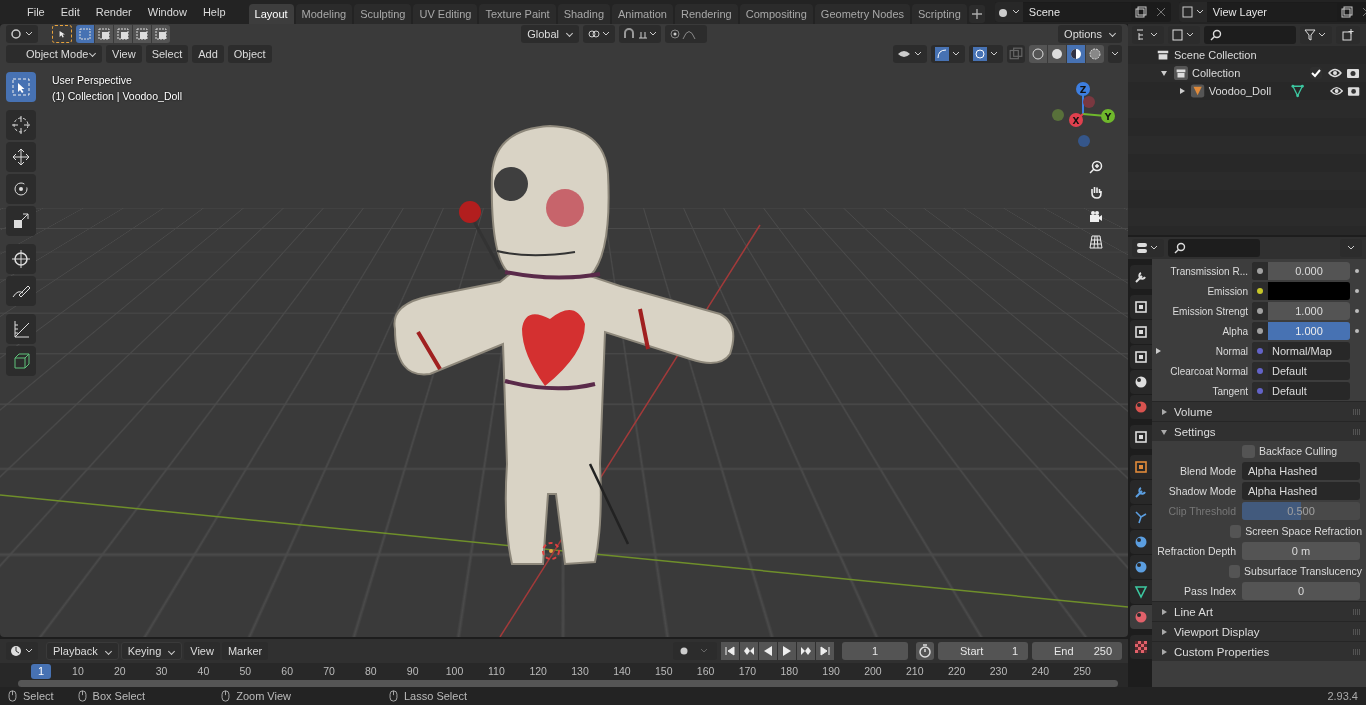 This screenshot has height=705, width=1366. I want to click on scene-type-button, so click(1008, 12).